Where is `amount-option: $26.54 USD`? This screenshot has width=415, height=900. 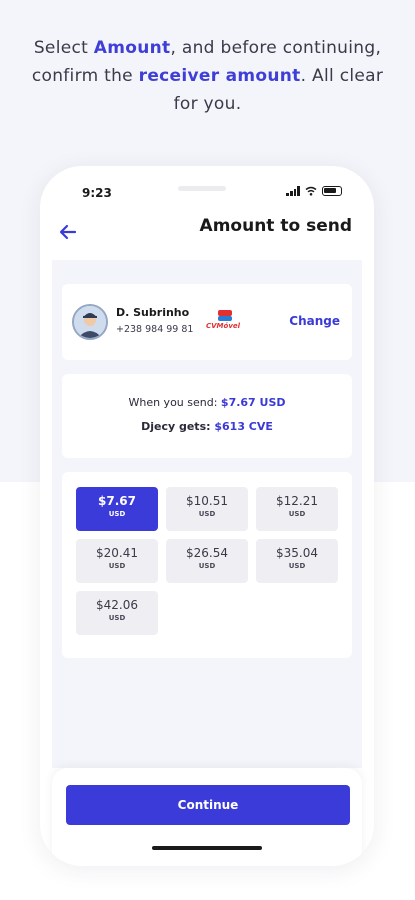 amount-option: $26.54 USD is located at coordinates (207, 561).